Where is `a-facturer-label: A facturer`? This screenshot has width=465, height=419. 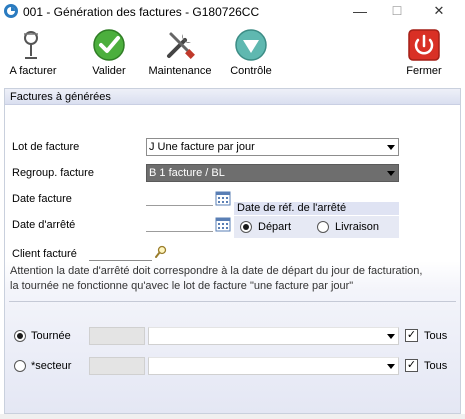
a-facturer-label: A facturer is located at coordinates (33, 71).